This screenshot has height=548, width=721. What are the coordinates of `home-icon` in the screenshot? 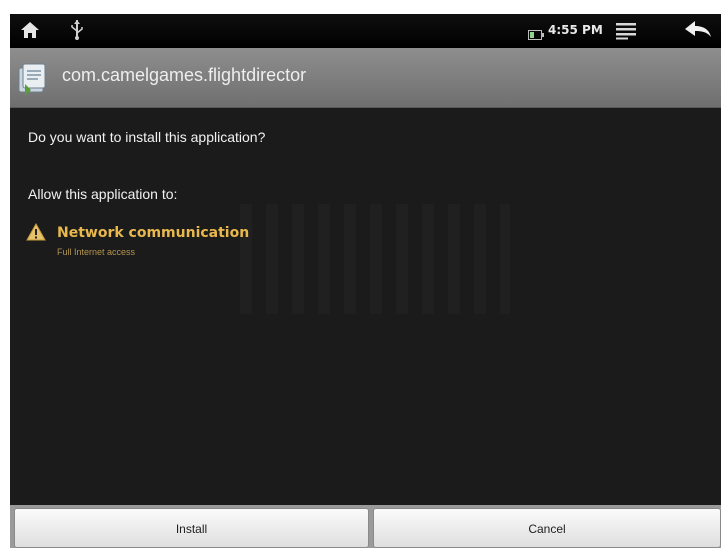 It's located at (30, 32).